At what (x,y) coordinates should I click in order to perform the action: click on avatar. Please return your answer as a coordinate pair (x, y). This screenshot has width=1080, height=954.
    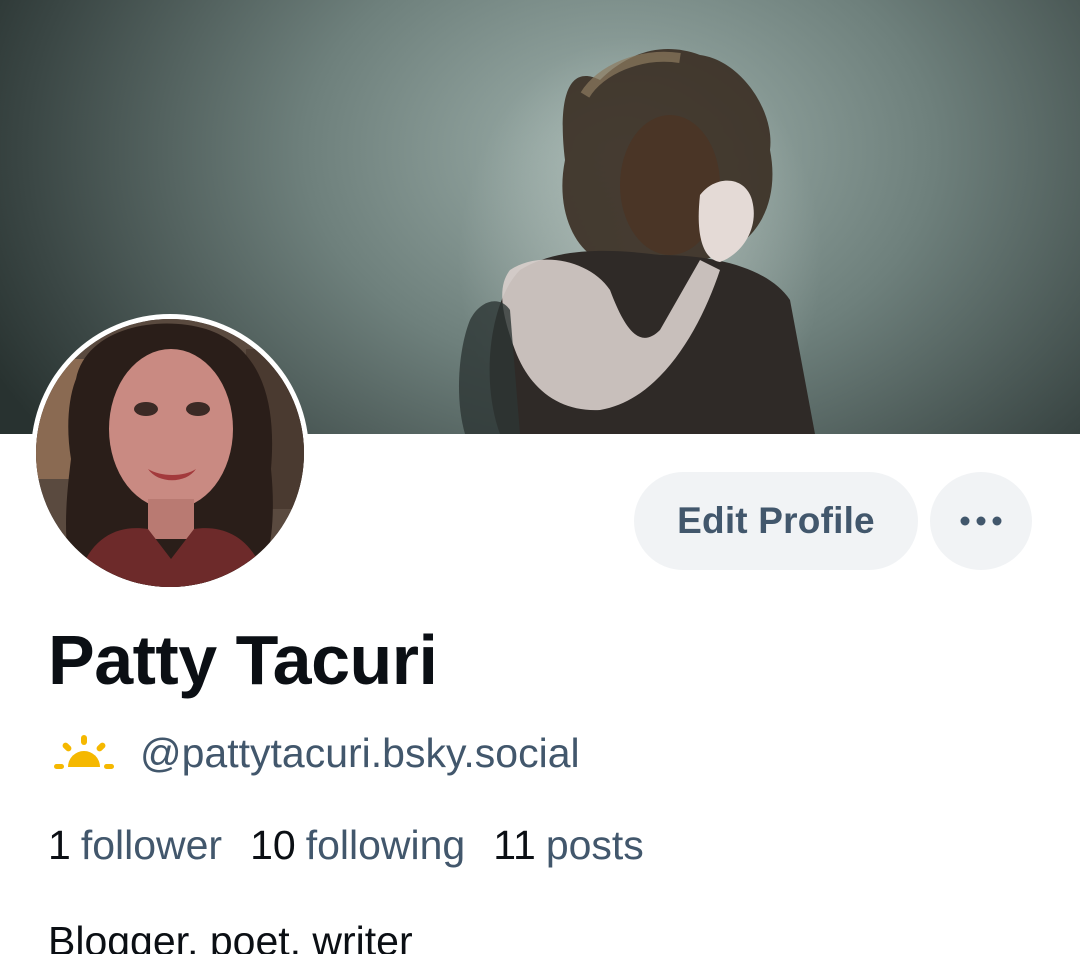
    Looking at the image, I should click on (170, 453).